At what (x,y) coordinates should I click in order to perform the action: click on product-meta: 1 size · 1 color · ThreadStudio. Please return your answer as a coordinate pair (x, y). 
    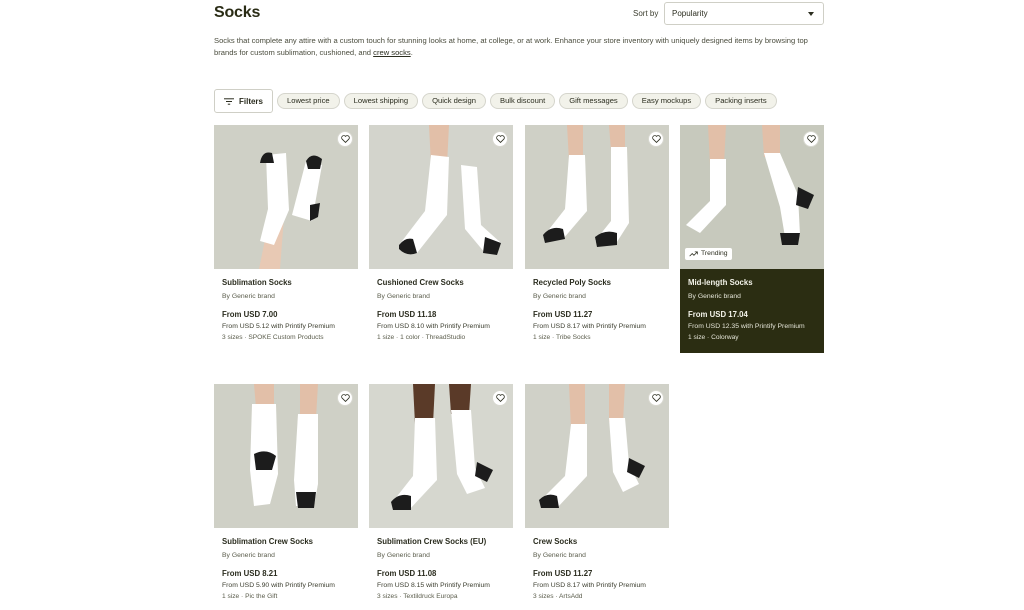
    Looking at the image, I should click on (421, 337).